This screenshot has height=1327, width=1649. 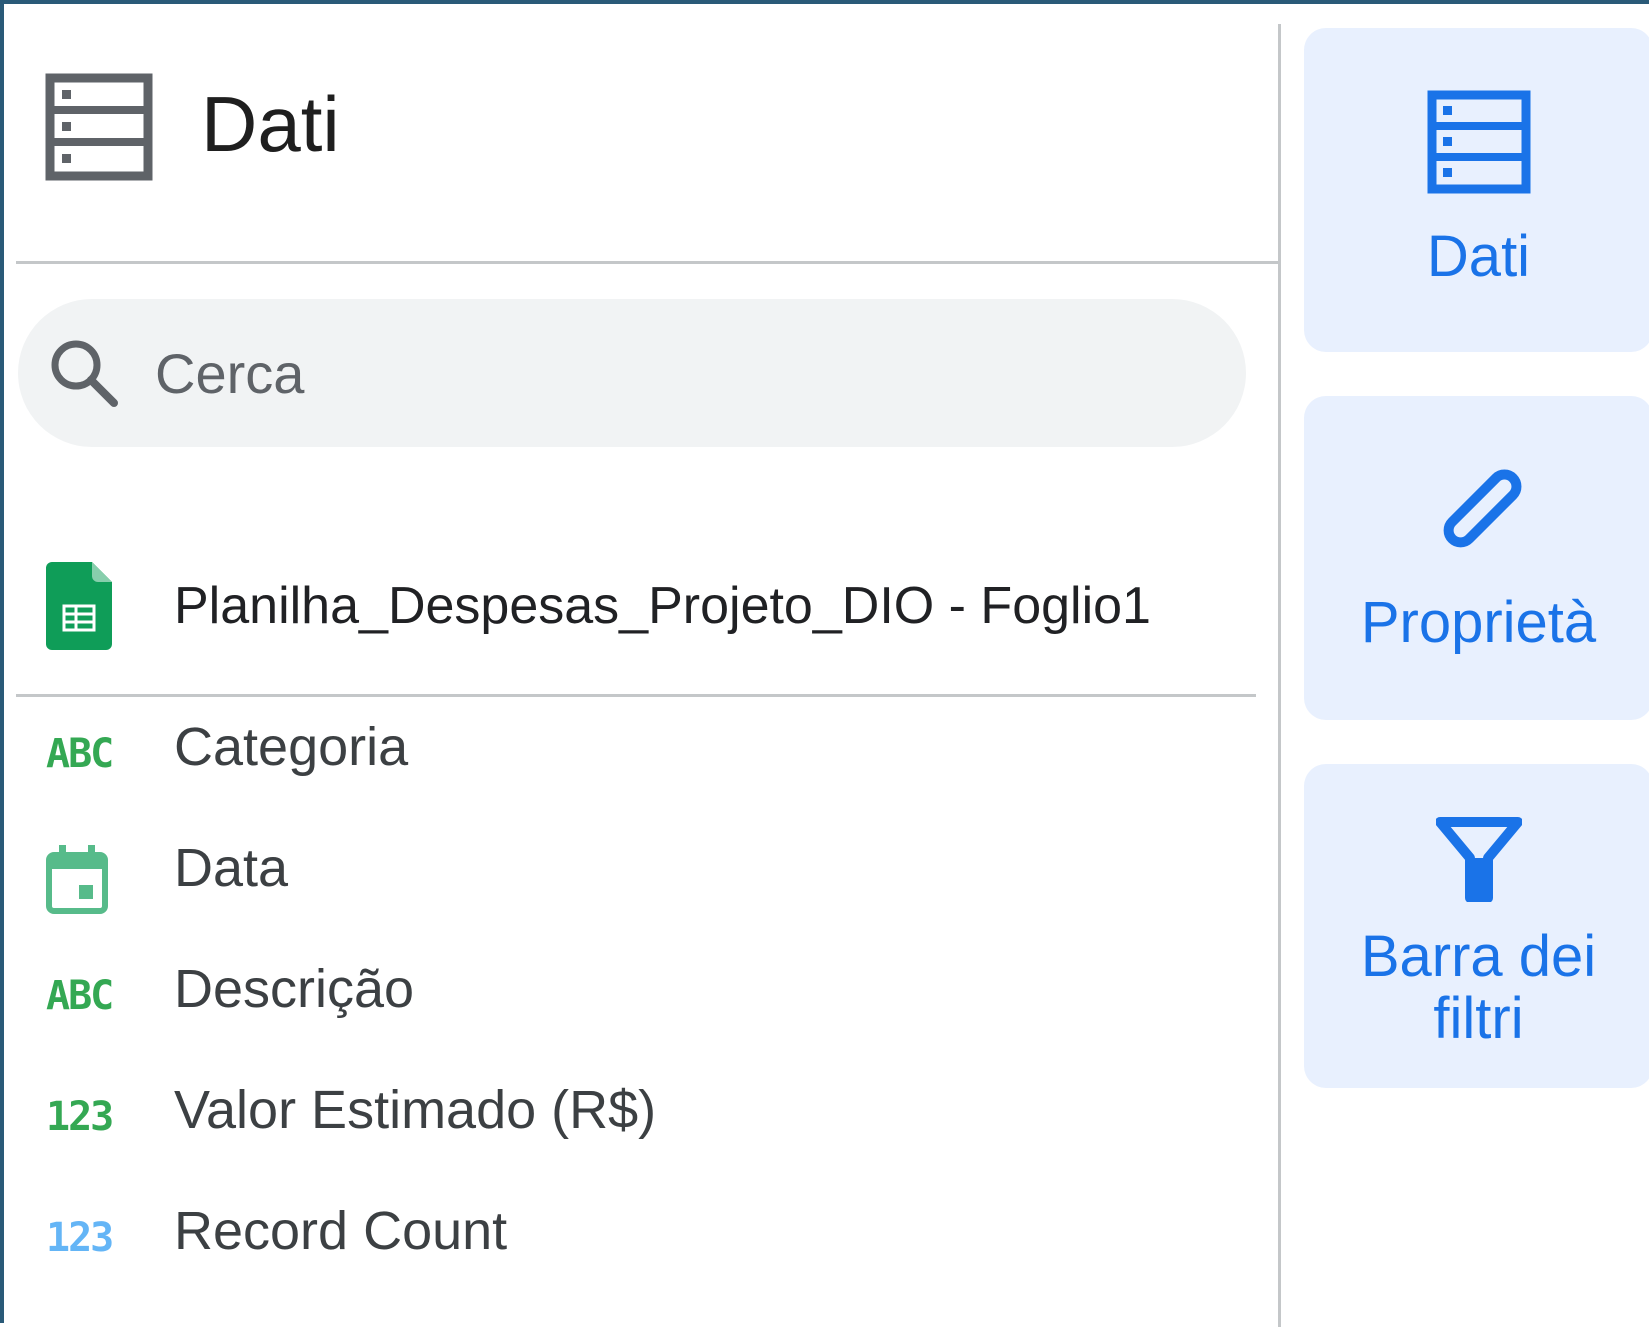 I want to click on data-source-name: Planilha_Despesas_Projeto_DIO - Foglio1, so click(x=662, y=606).